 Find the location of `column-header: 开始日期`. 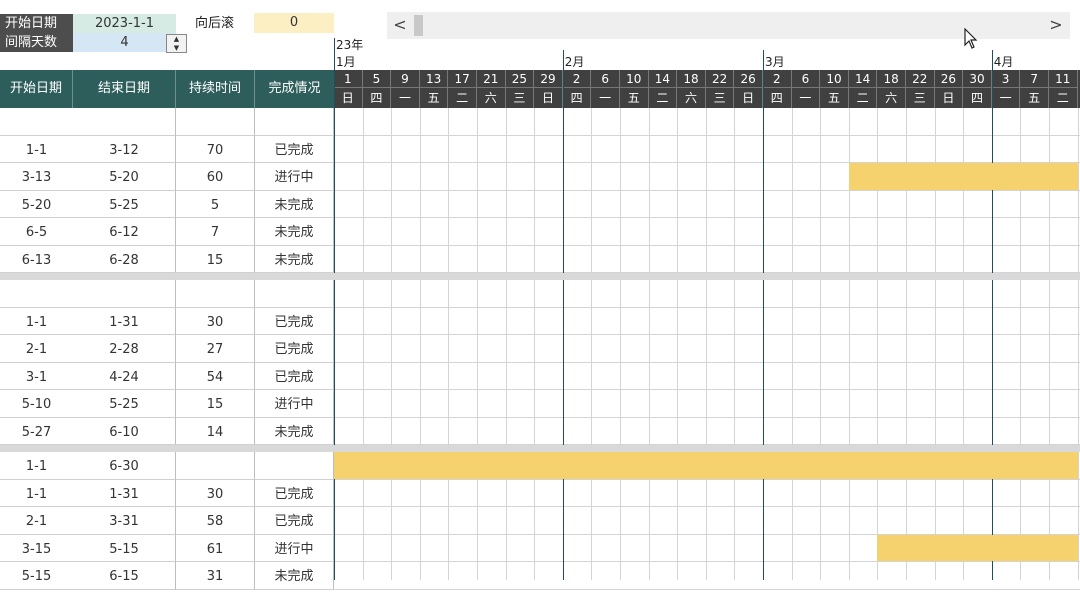

column-header: 开始日期 is located at coordinates (36, 89).